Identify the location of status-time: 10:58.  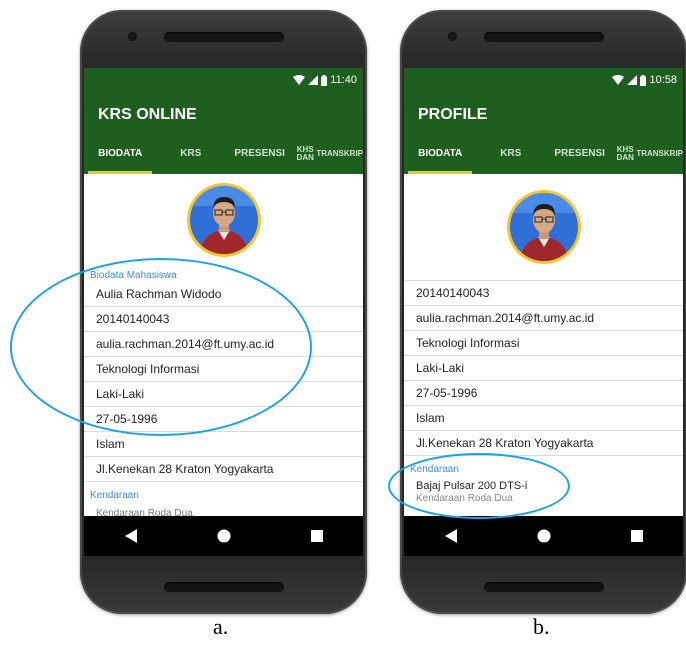
(663, 80).